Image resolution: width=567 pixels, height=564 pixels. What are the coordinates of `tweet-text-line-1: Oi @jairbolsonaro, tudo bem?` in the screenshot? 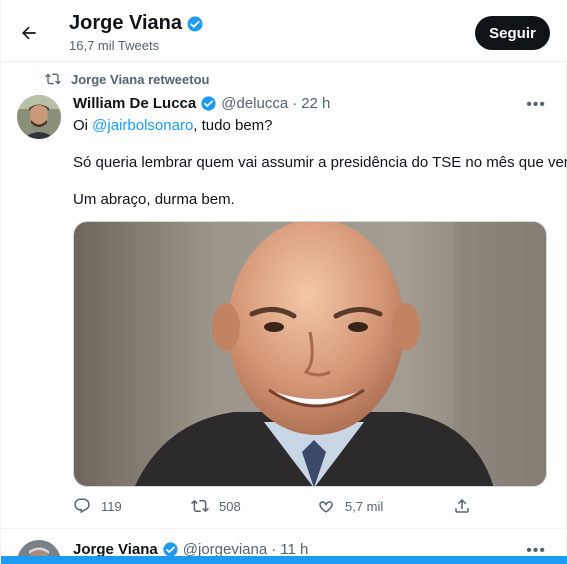 It's located at (173, 125).